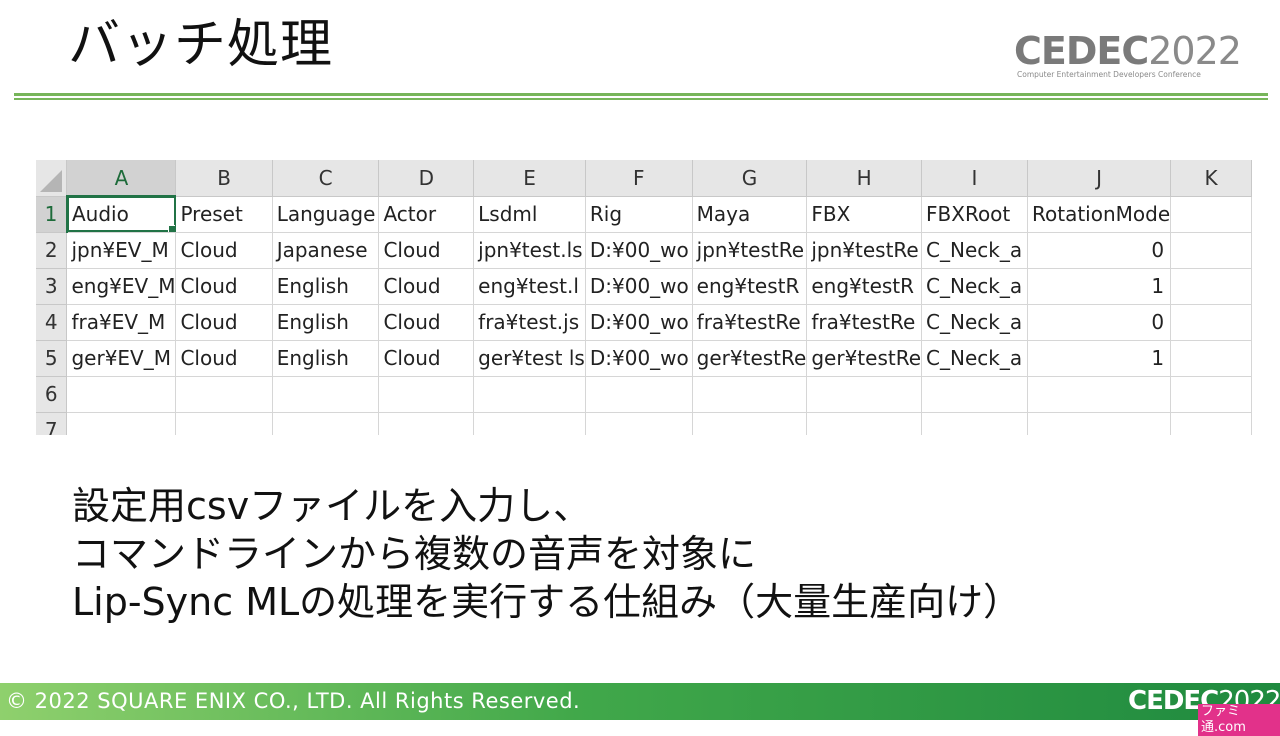  I want to click on famitsu-watermark: ファミ通.com, so click(1239, 720).